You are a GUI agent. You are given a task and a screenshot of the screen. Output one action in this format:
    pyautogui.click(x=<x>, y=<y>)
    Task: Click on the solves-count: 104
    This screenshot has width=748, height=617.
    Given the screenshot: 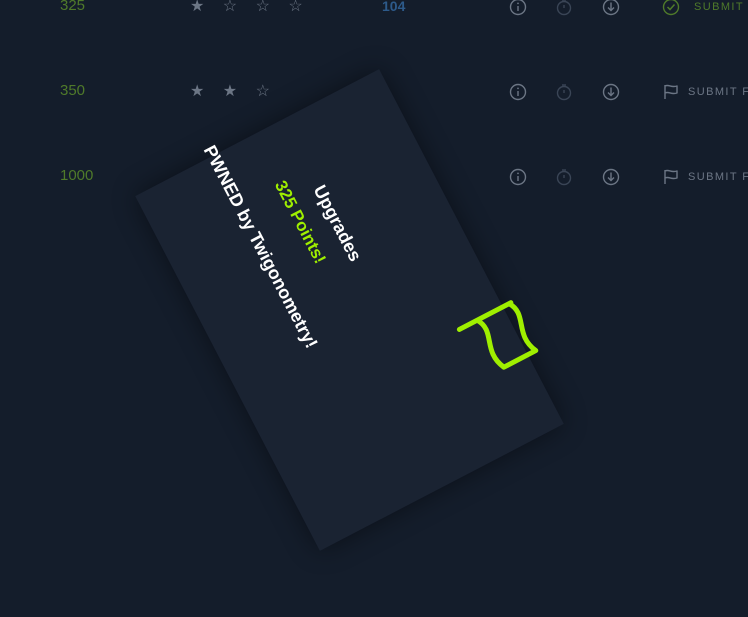 What is the action you would take?
    pyautogui.click(x=394, y=7)
    